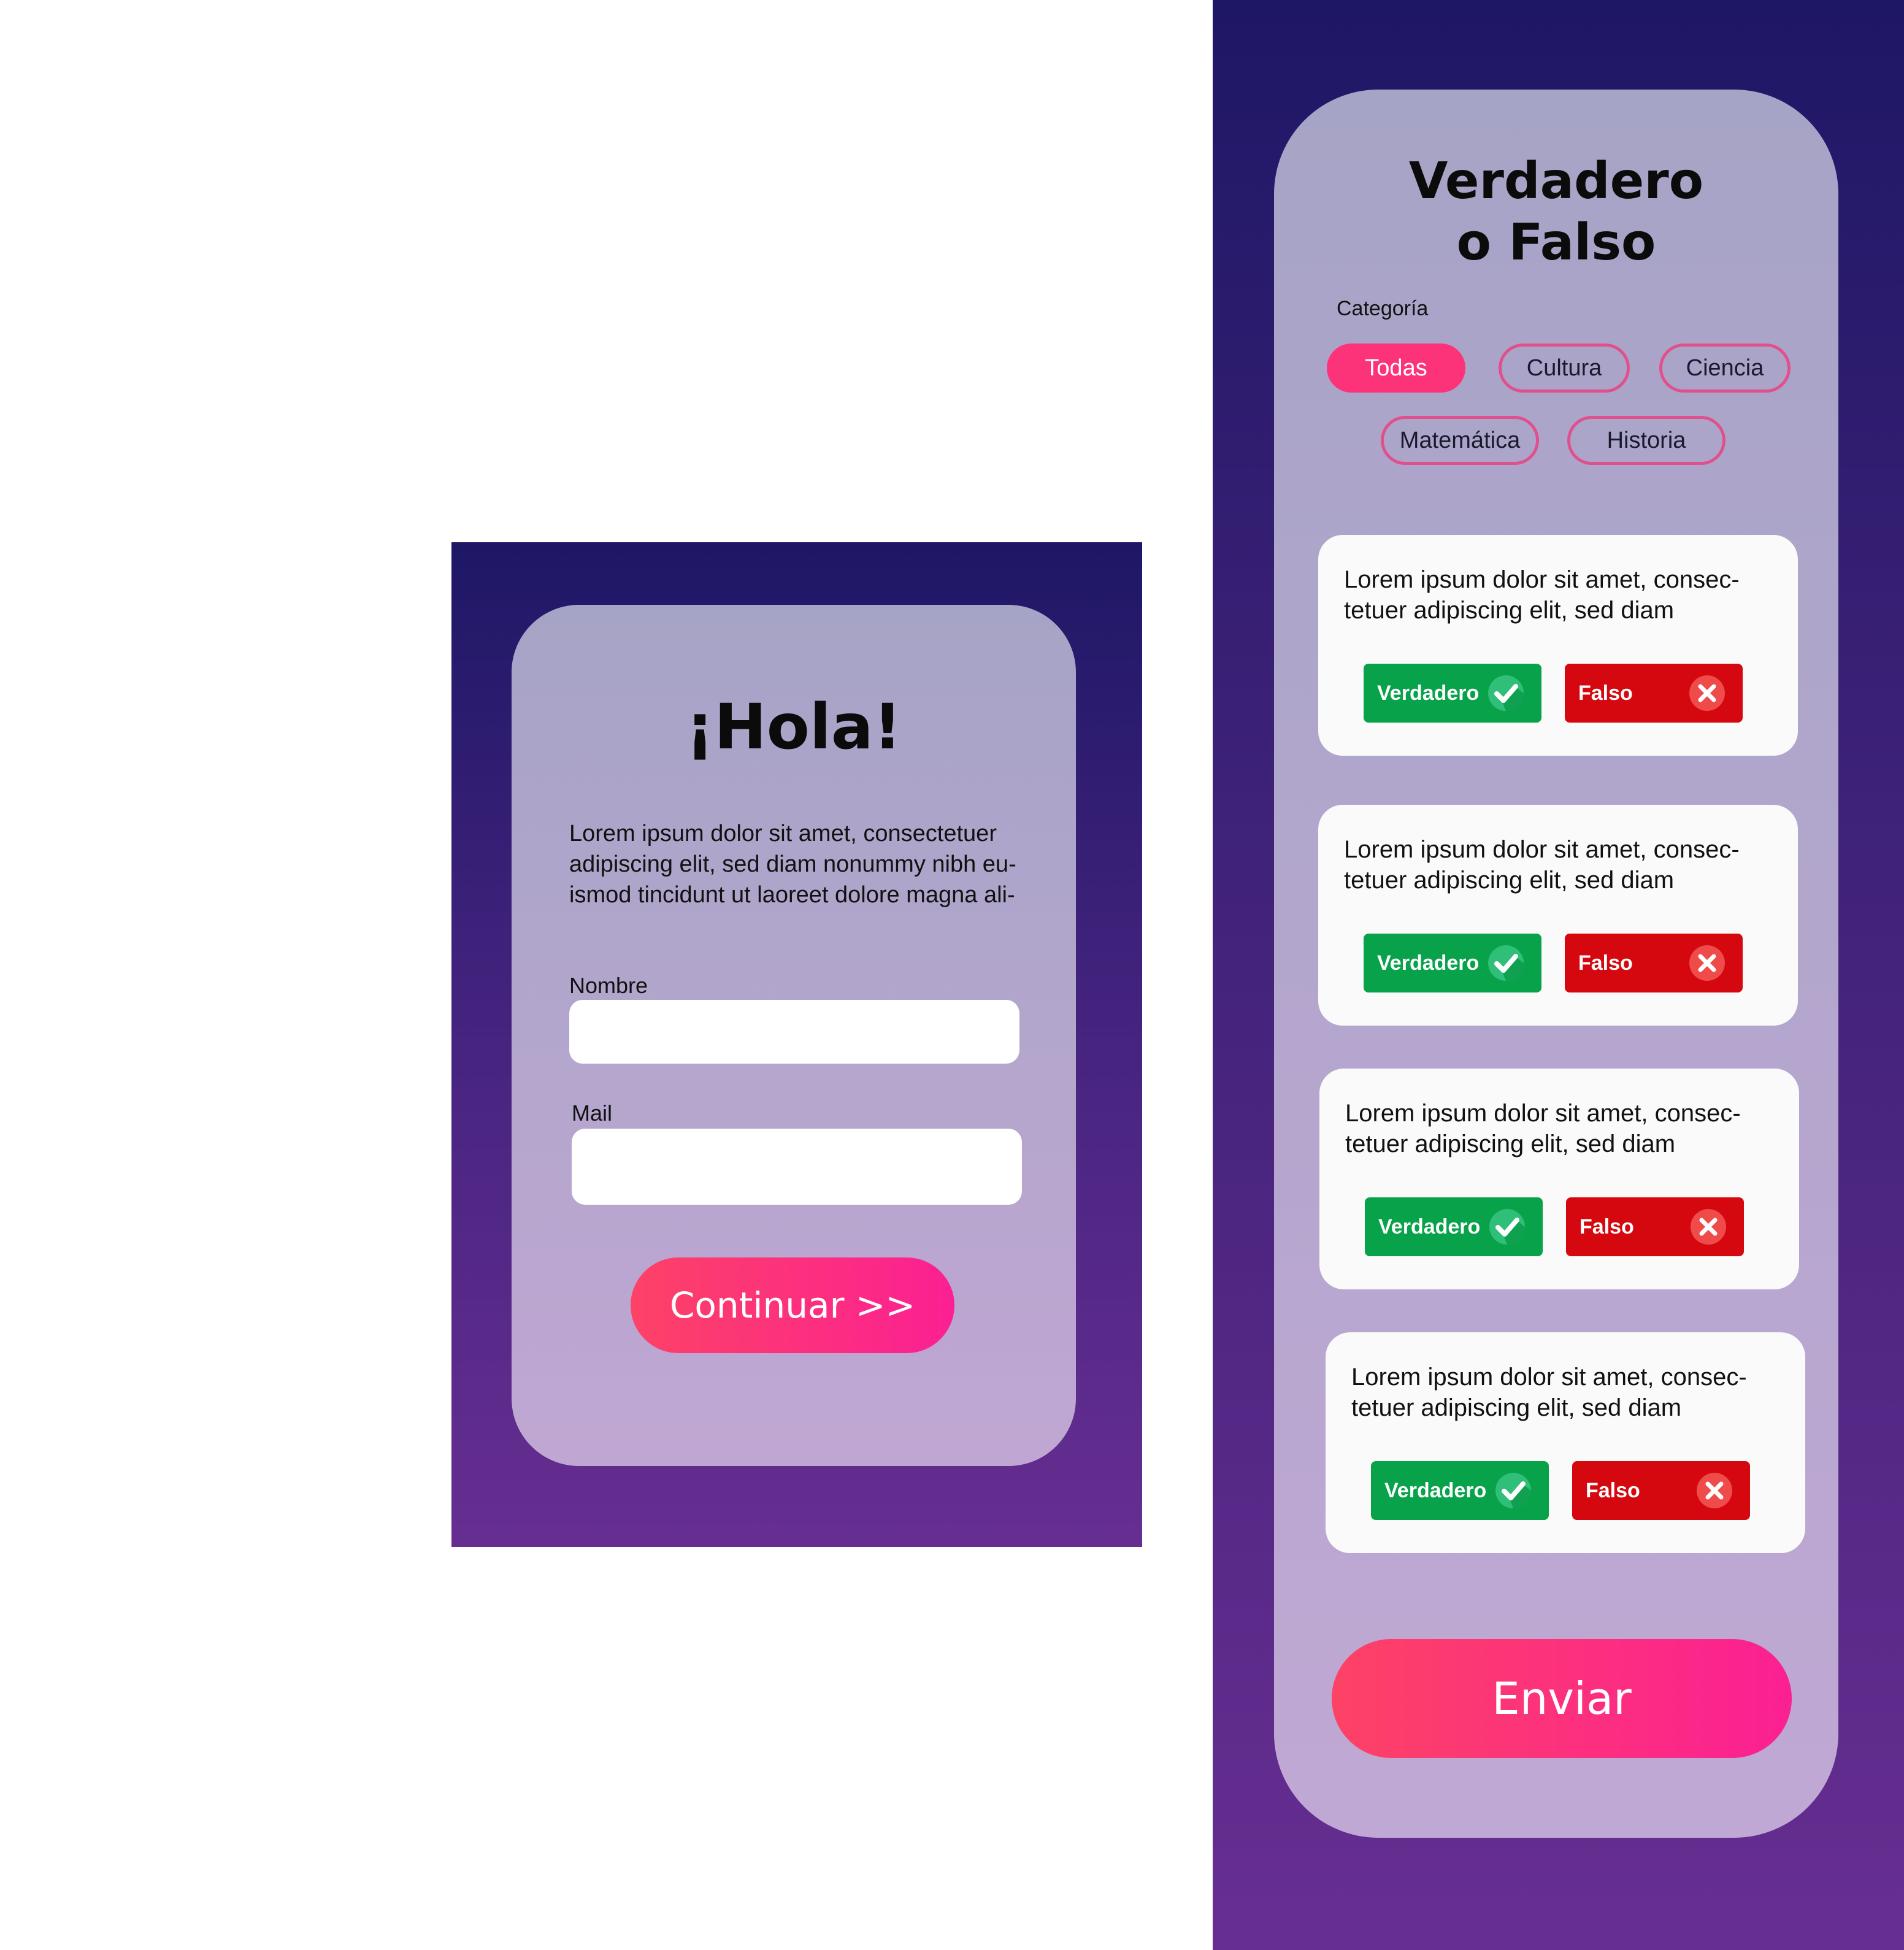 This screenshot has width=1904, height=1950. I want to click on quiz-title: Verdadero o Falso, so click(1556, 212).